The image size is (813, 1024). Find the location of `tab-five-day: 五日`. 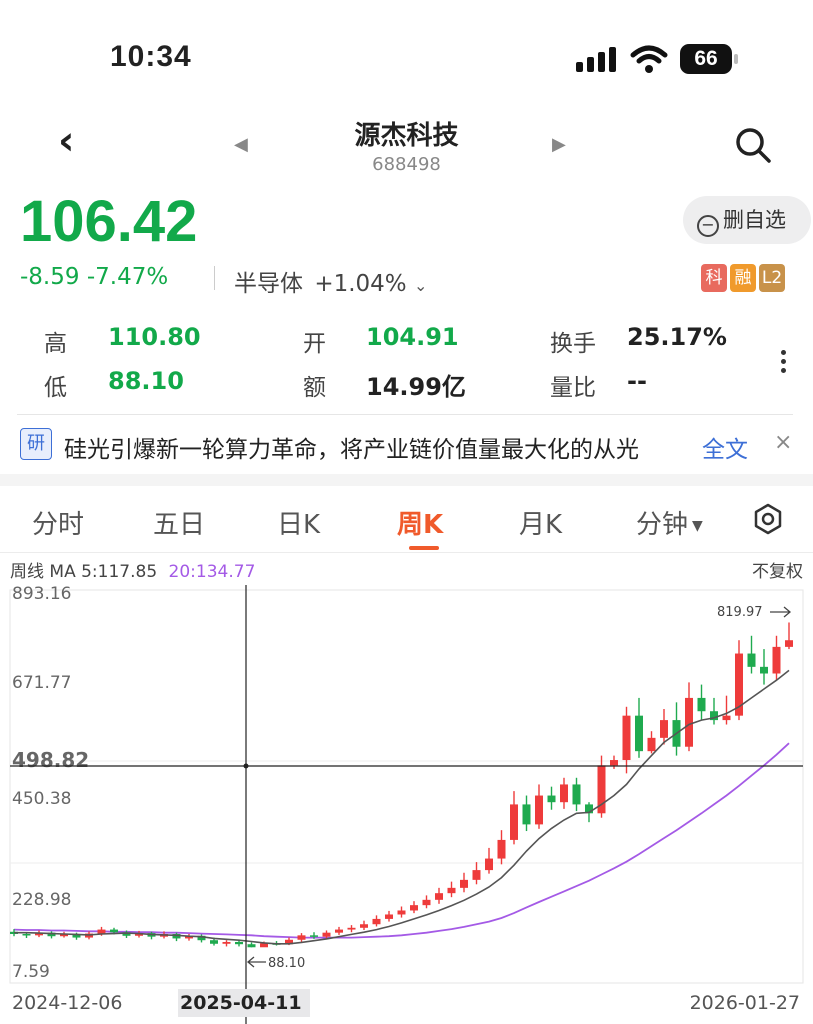

tab-five-day: 五日 is located at coordinates (179, 522).